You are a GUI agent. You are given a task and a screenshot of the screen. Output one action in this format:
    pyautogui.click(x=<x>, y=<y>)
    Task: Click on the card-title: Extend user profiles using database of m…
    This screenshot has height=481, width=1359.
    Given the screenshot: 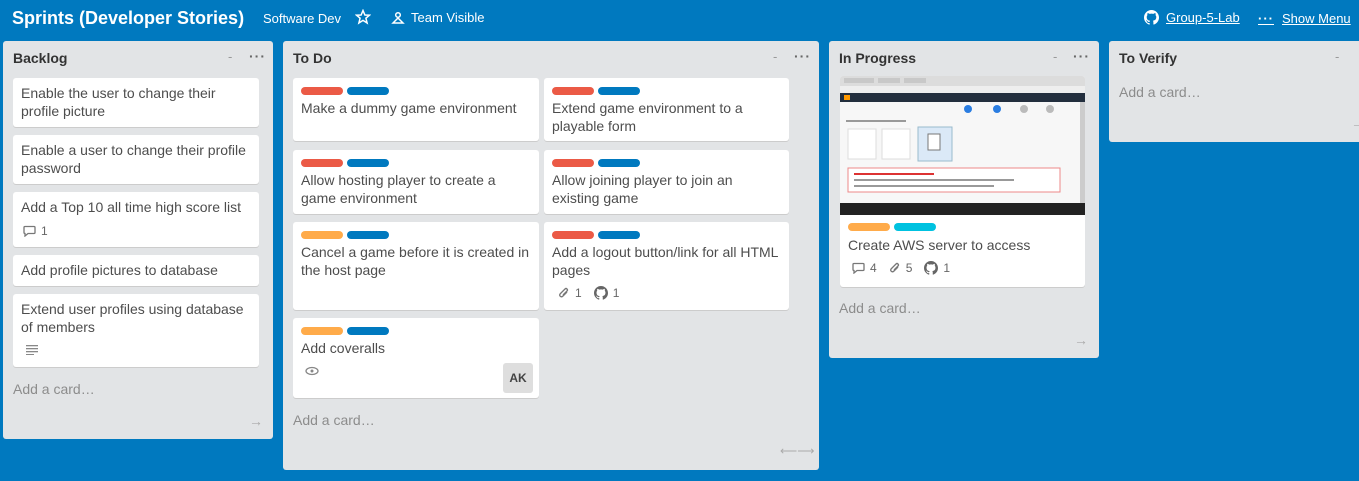 What is the action you would take?
    pyautogui.click(x=132, y=318)
    